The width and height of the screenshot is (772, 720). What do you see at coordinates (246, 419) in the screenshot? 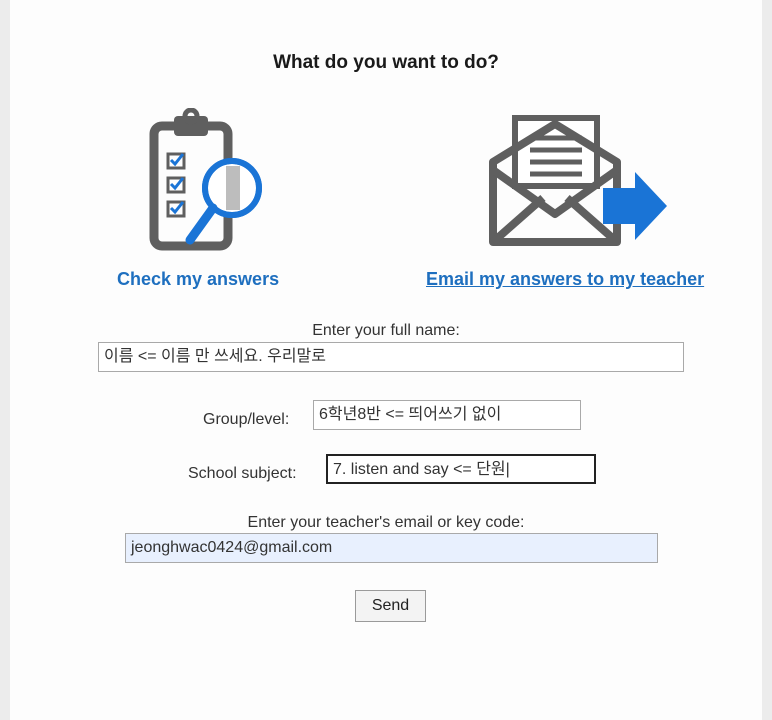
I see `group-label: Group/level:` at bounding box center [246, 419].